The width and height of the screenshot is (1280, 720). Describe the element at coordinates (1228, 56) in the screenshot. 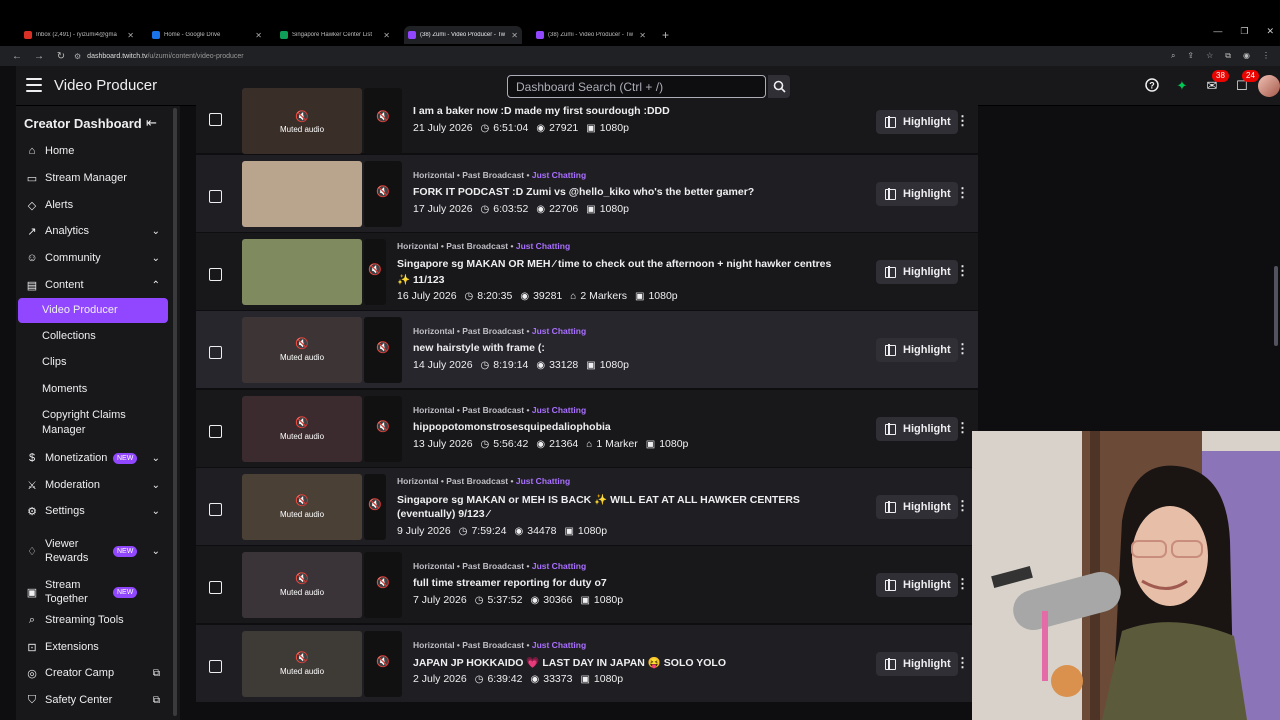

I see `extensions-puzzle-icon: ⧉` at that location.